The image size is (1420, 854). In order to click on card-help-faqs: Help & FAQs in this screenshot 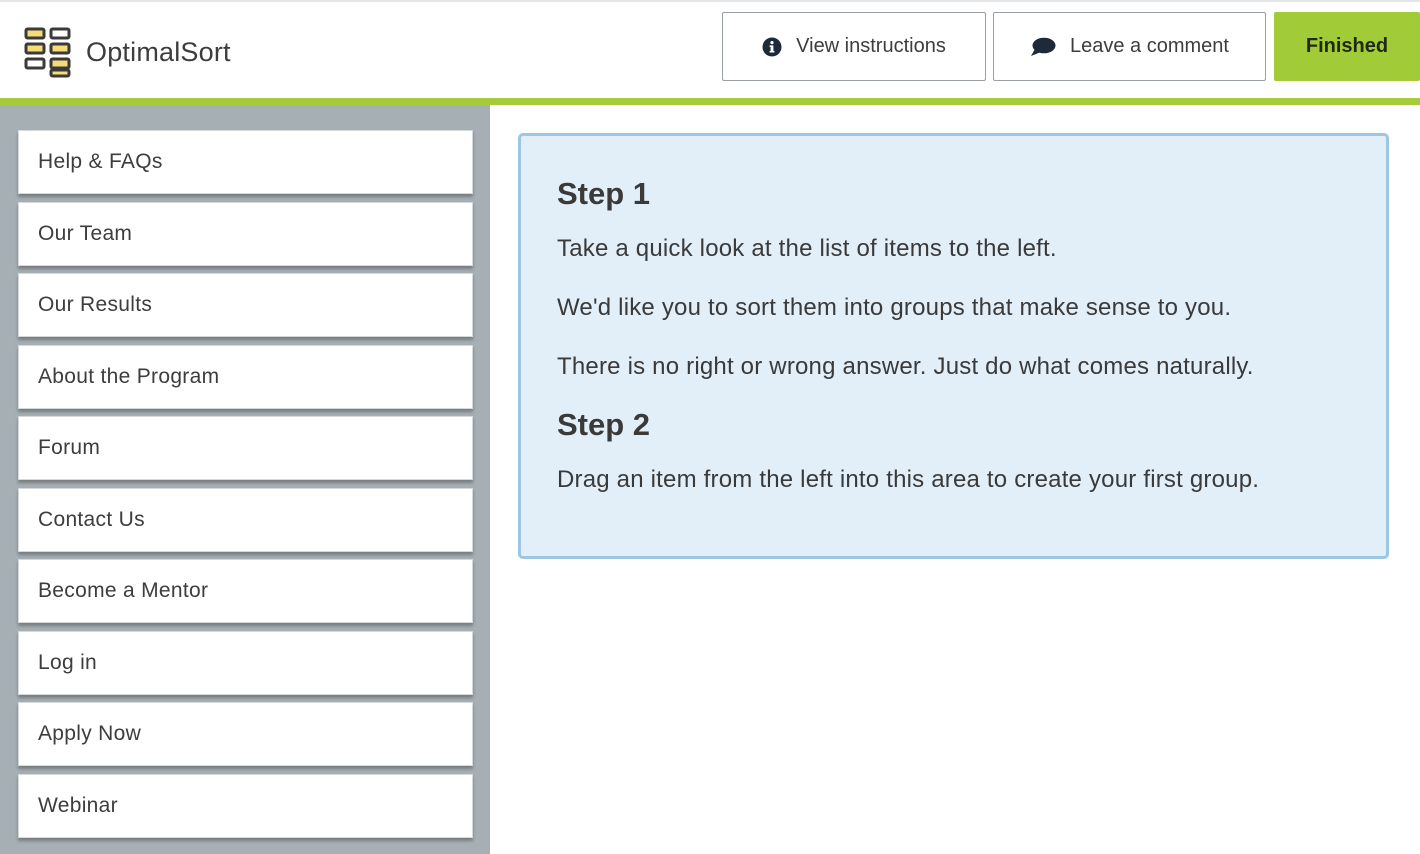, I will do `click(245, 162)`.